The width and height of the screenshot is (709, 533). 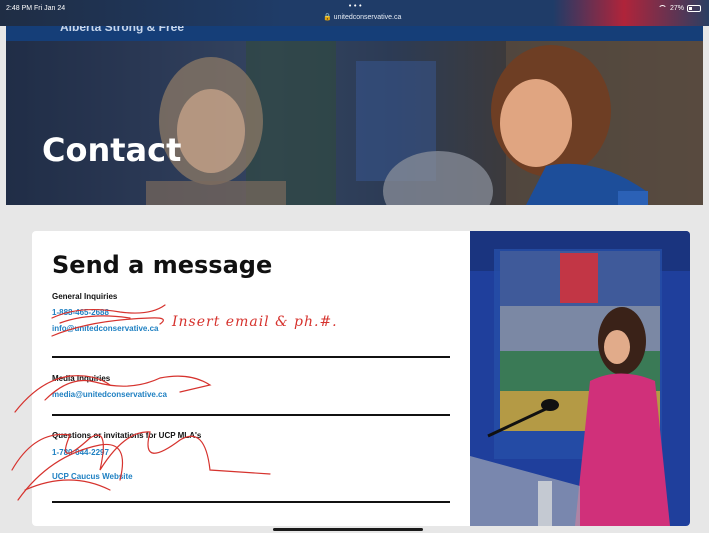 What do you see at coordinates (355, 6) in the screenshot?
I see `multitasking-dots: •••` at bounding box center [355, 6].